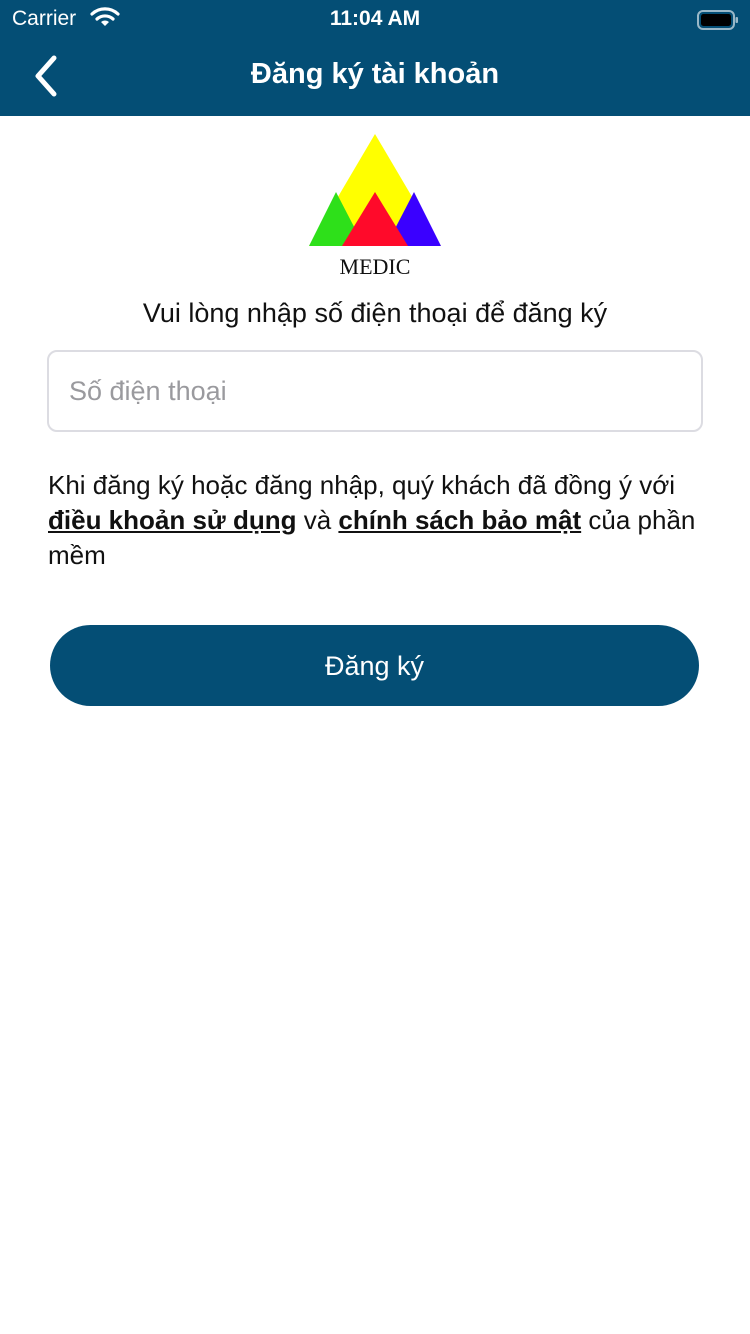 The width and height of the screenshot is (750, 1334). What do you see at coordinates (375, 74) in the screenshot?
I see `page-title: Đăng ký tài khoản` at bounding box center [375, 74].